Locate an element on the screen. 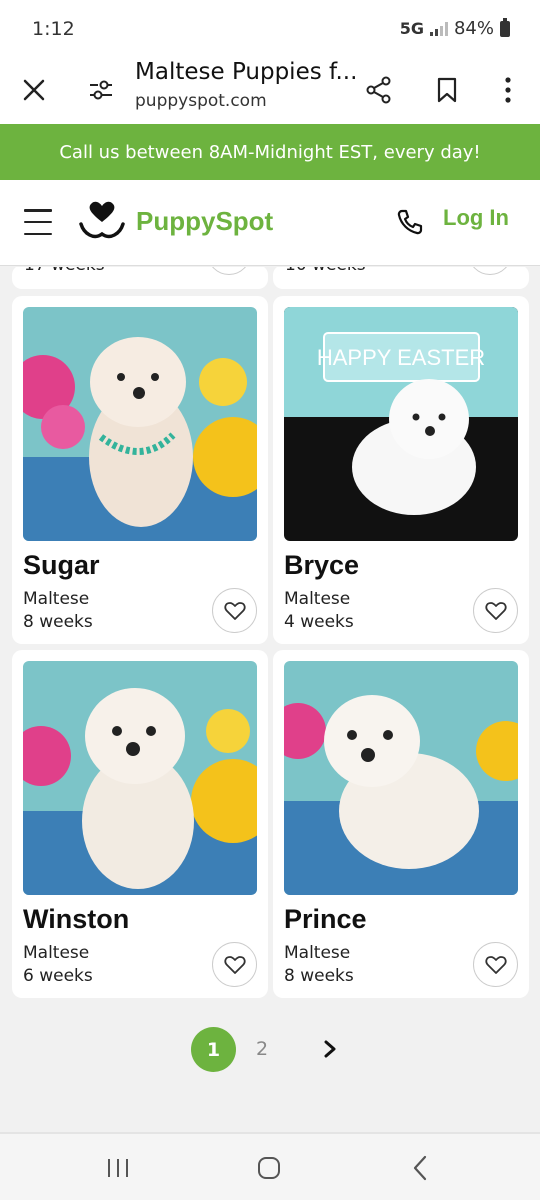 The width and height of the screenshot is (540, 1200). call-button is located at coordinates (410, 222).